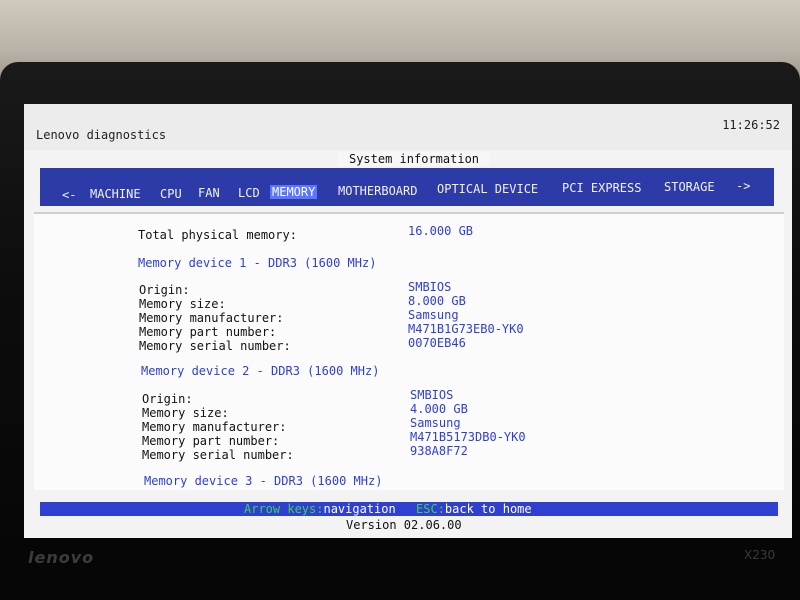  Describe the element at coordinates (689, 187) in the screenshot. I see `tab-storage: STORAGE` at that location.